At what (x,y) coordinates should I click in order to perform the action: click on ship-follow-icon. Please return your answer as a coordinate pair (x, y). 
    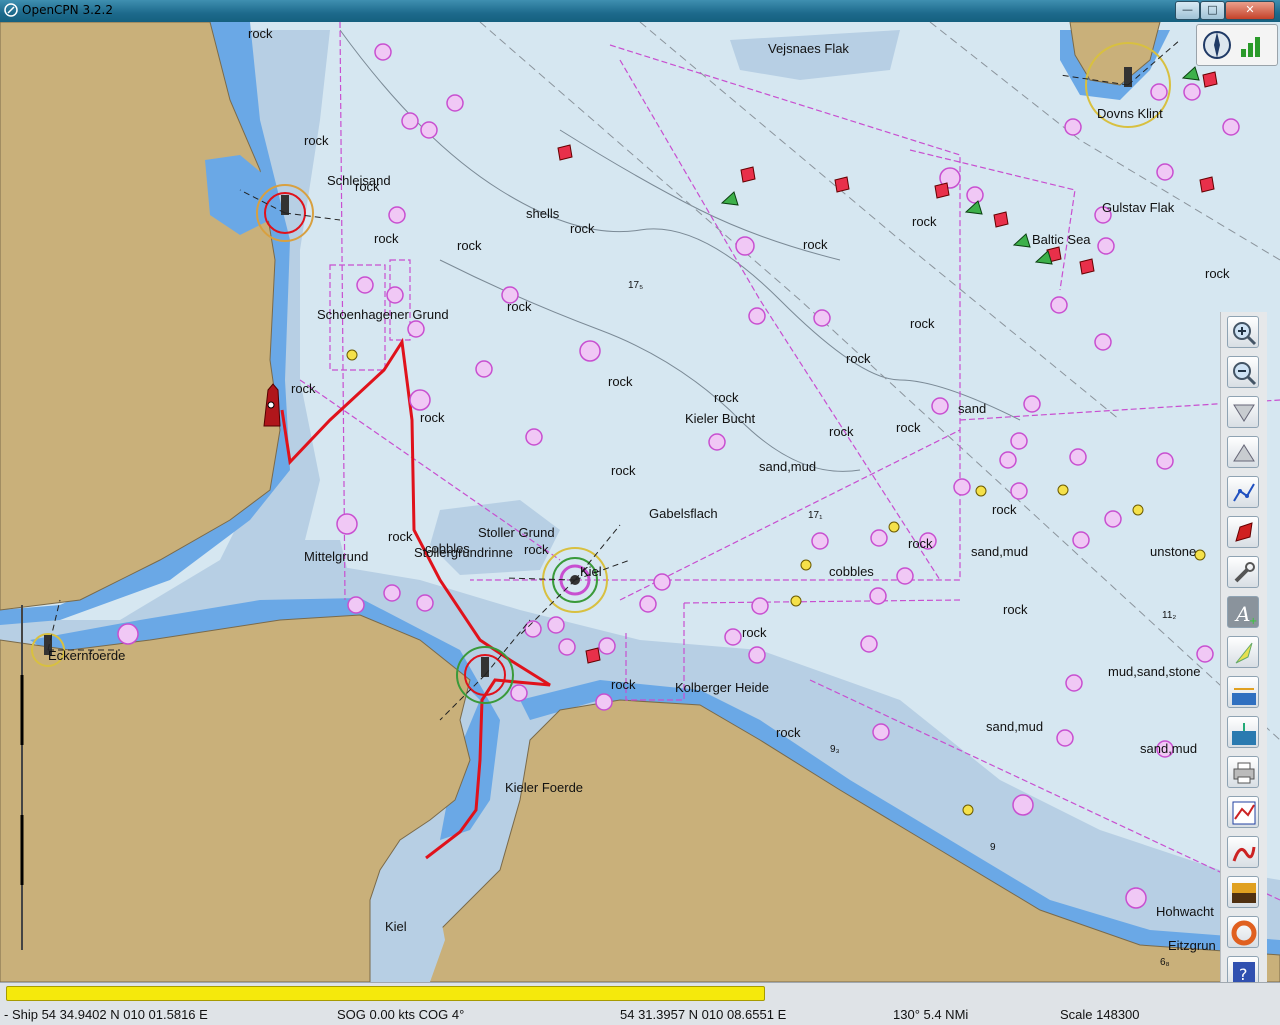
    Looking at the image, I should click on (1244, 532).